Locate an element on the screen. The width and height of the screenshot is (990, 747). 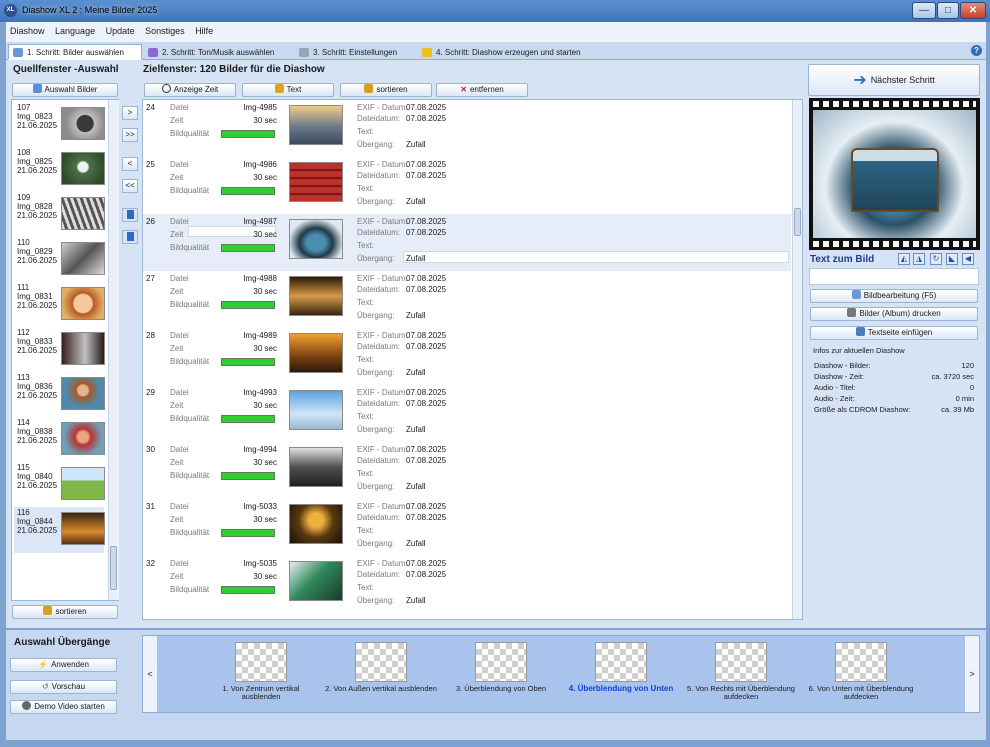
list-item: 115 Img_0840 21.06.2025 is located at coordinates (59, 483).